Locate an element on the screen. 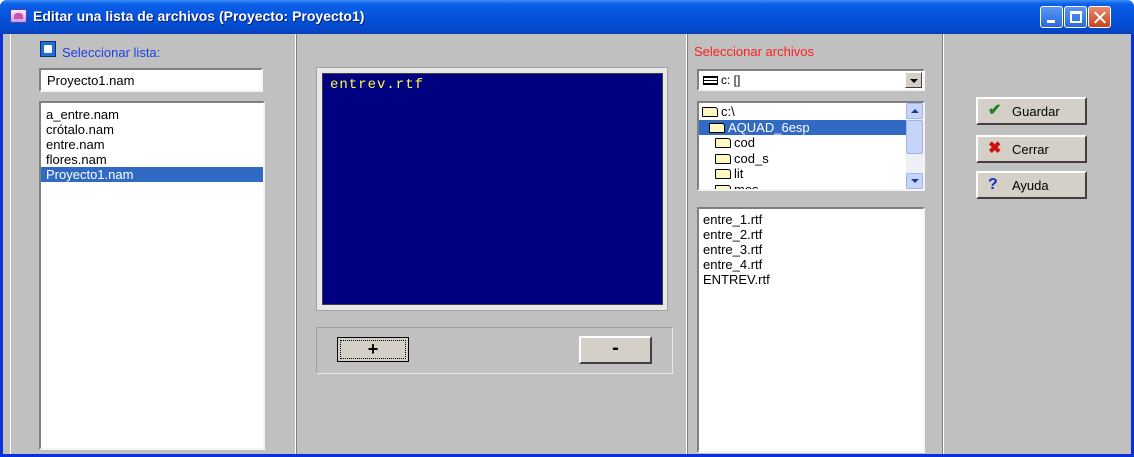 This screenshot has width=1134, height=457. dir-item: lit is located at coordinates (811, 174).